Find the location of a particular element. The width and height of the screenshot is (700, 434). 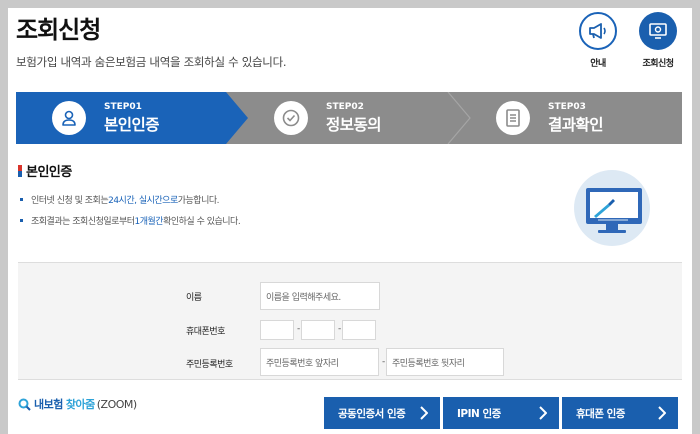

section-title-text: 본인인증 is located at coordinates (49, 172).